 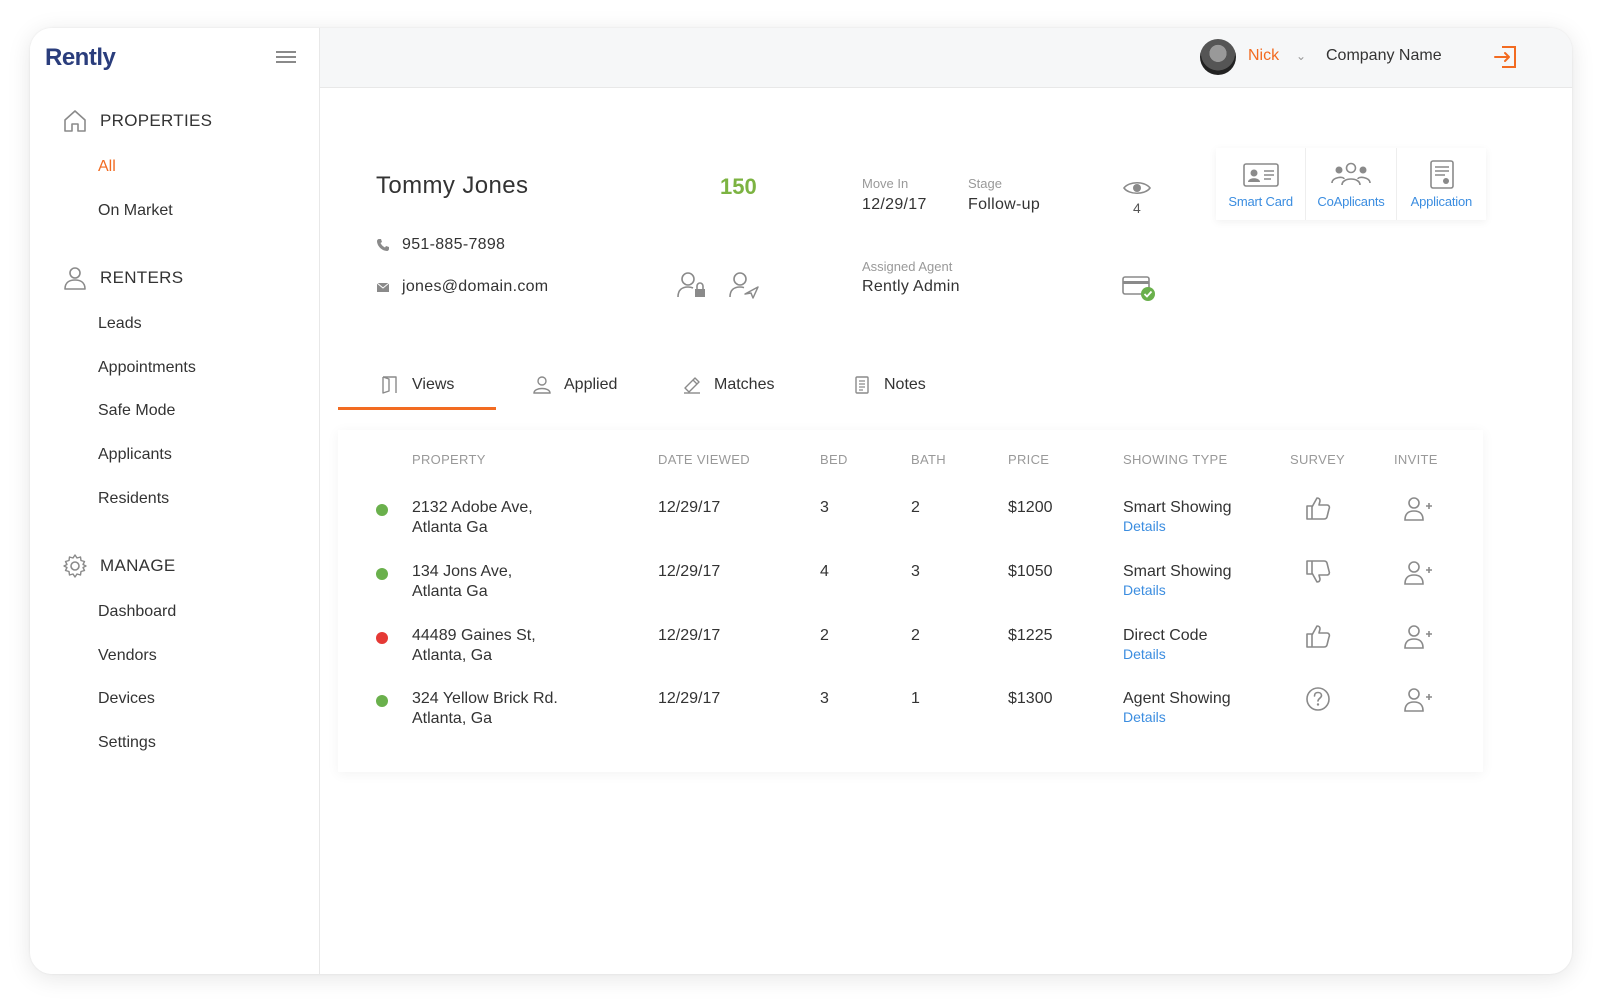 What do you see at coordinates (1029, 459) in the screenshot?
I see `col-header-price: PRICE` at bounding box center [1029, 459].